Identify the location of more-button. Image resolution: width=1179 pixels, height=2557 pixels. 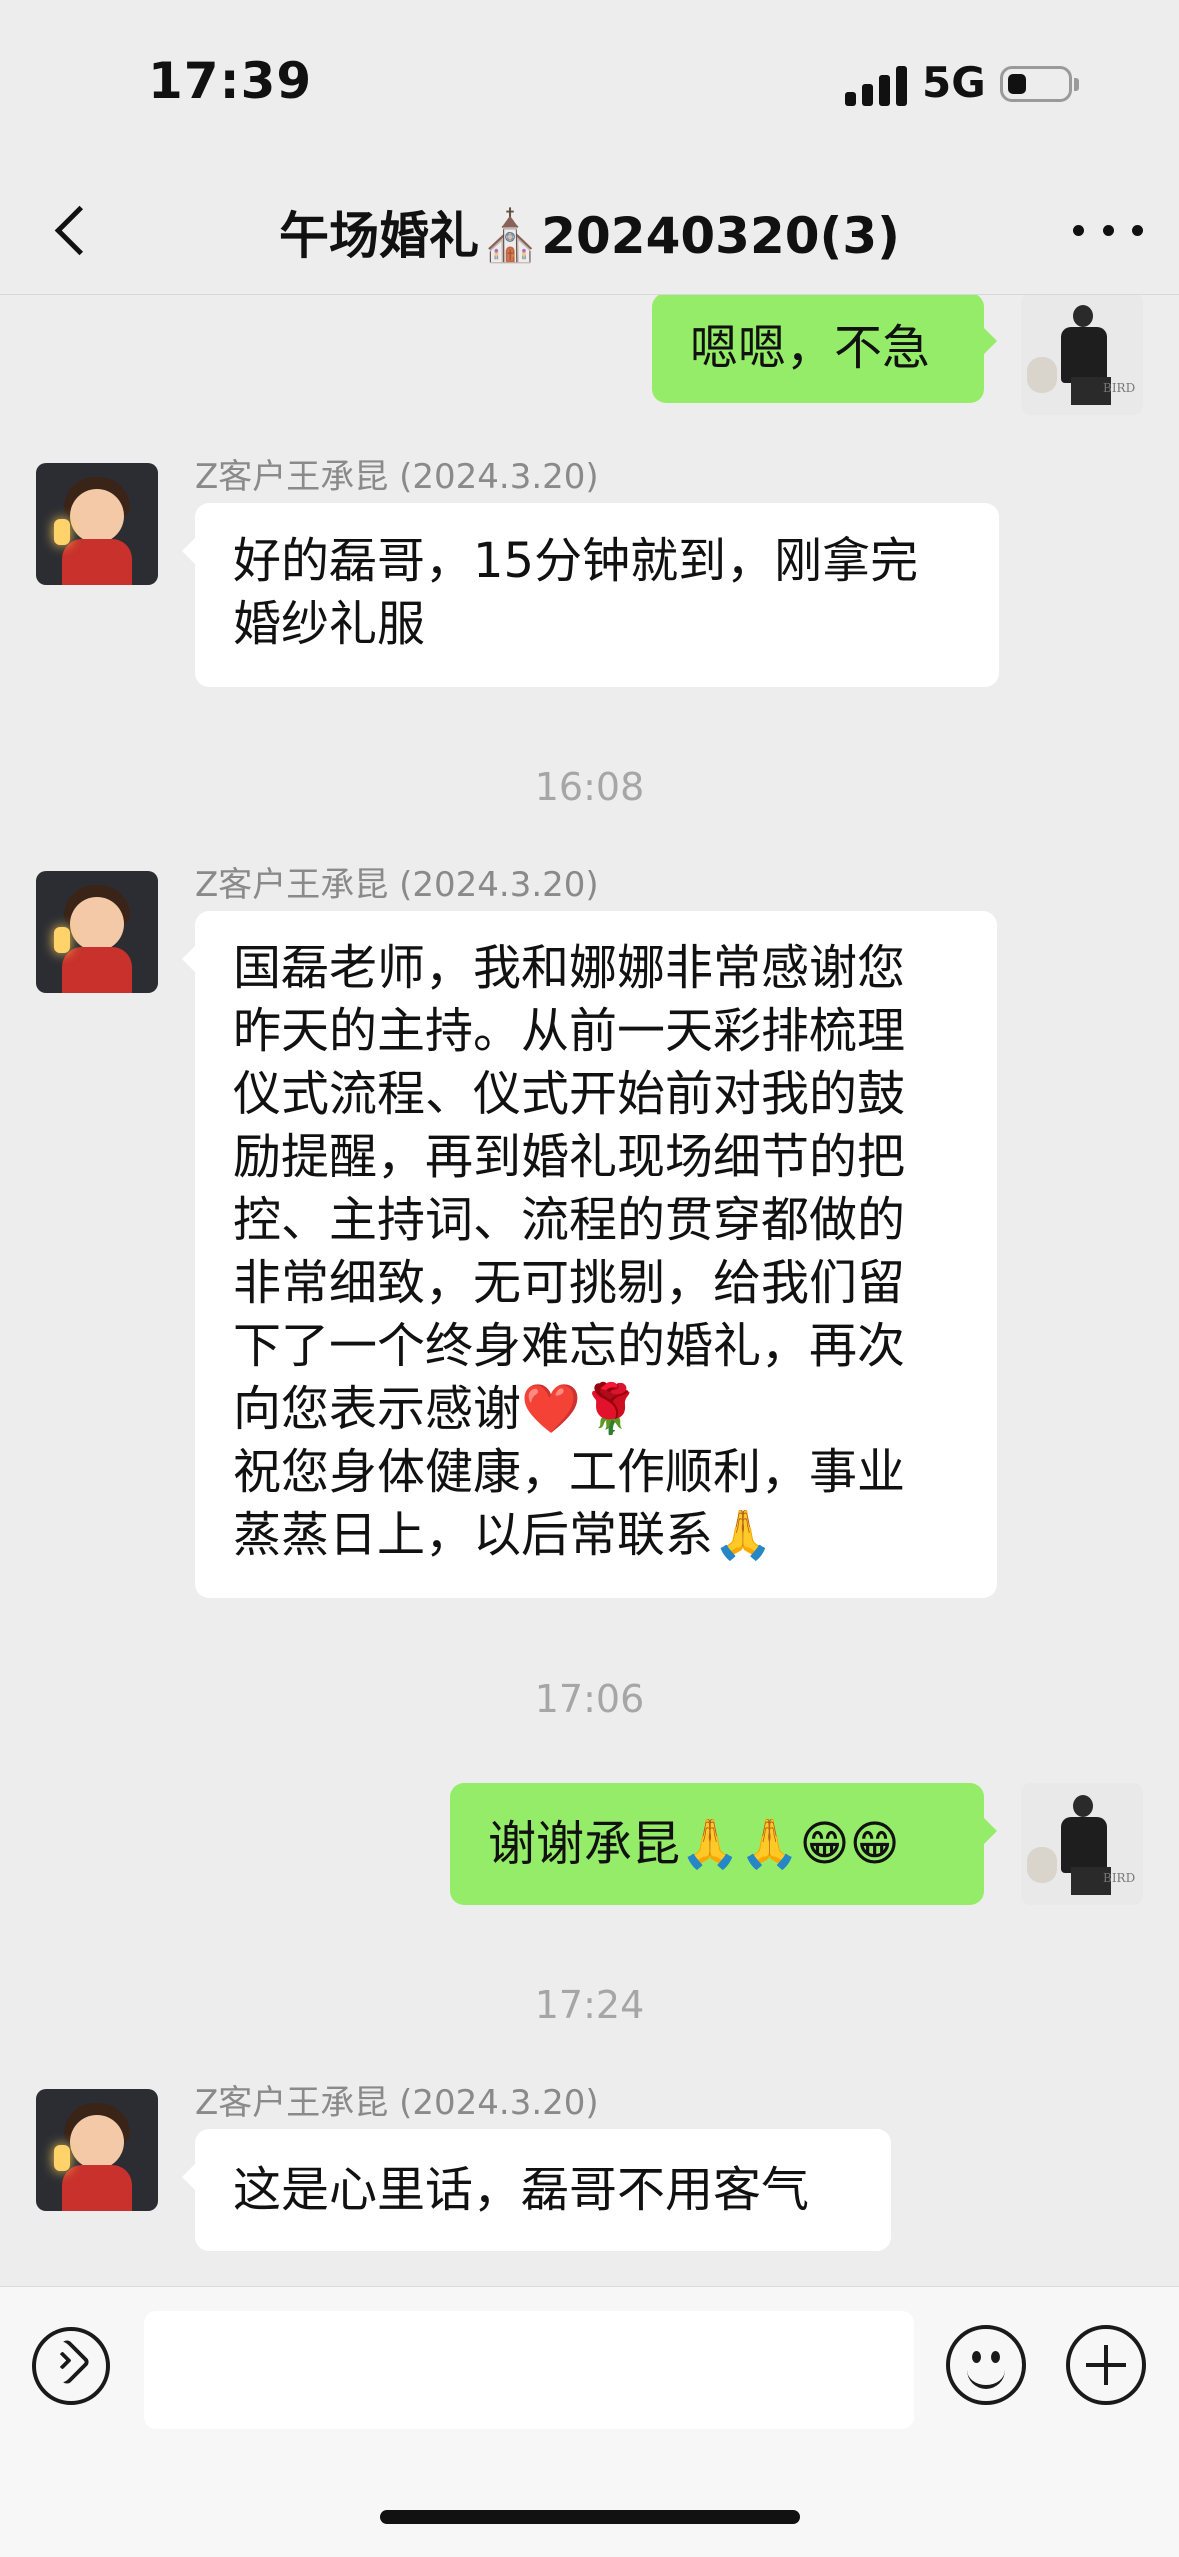
(1108, 230).